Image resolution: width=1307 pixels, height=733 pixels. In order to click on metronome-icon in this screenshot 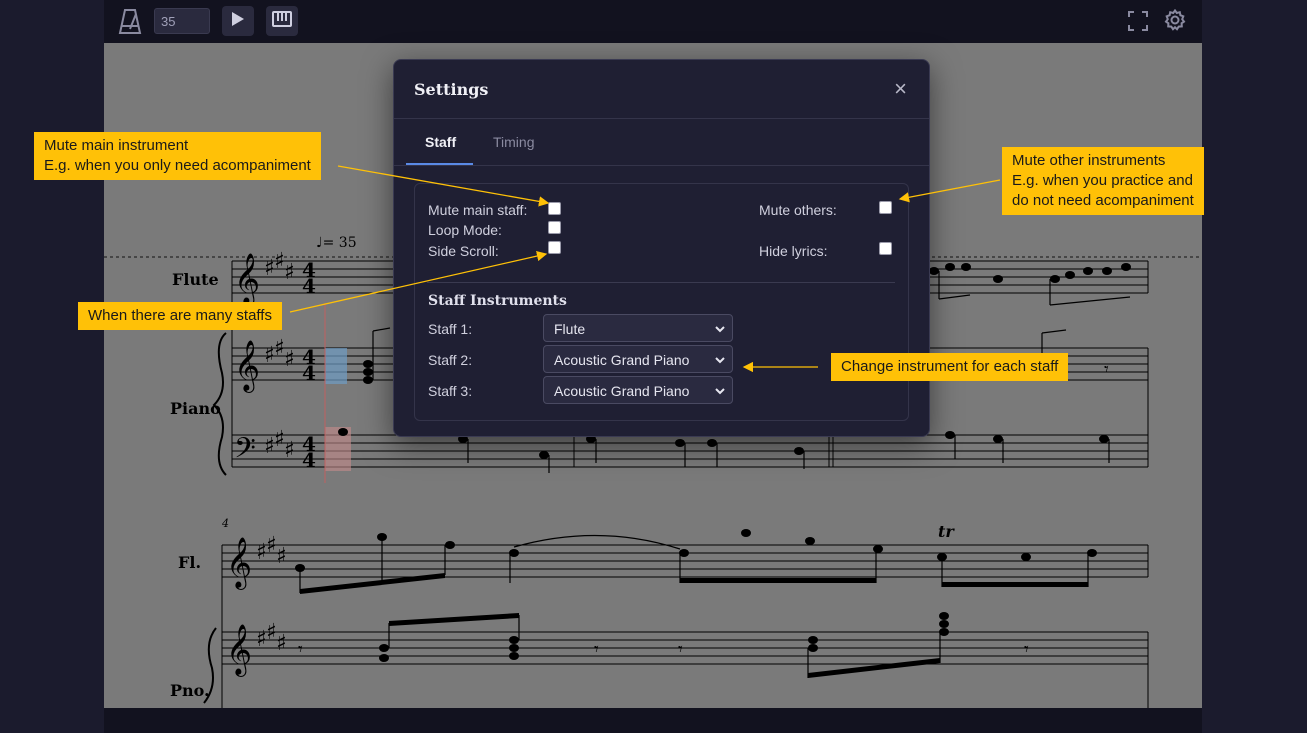, I will do `click(130, 23)`.